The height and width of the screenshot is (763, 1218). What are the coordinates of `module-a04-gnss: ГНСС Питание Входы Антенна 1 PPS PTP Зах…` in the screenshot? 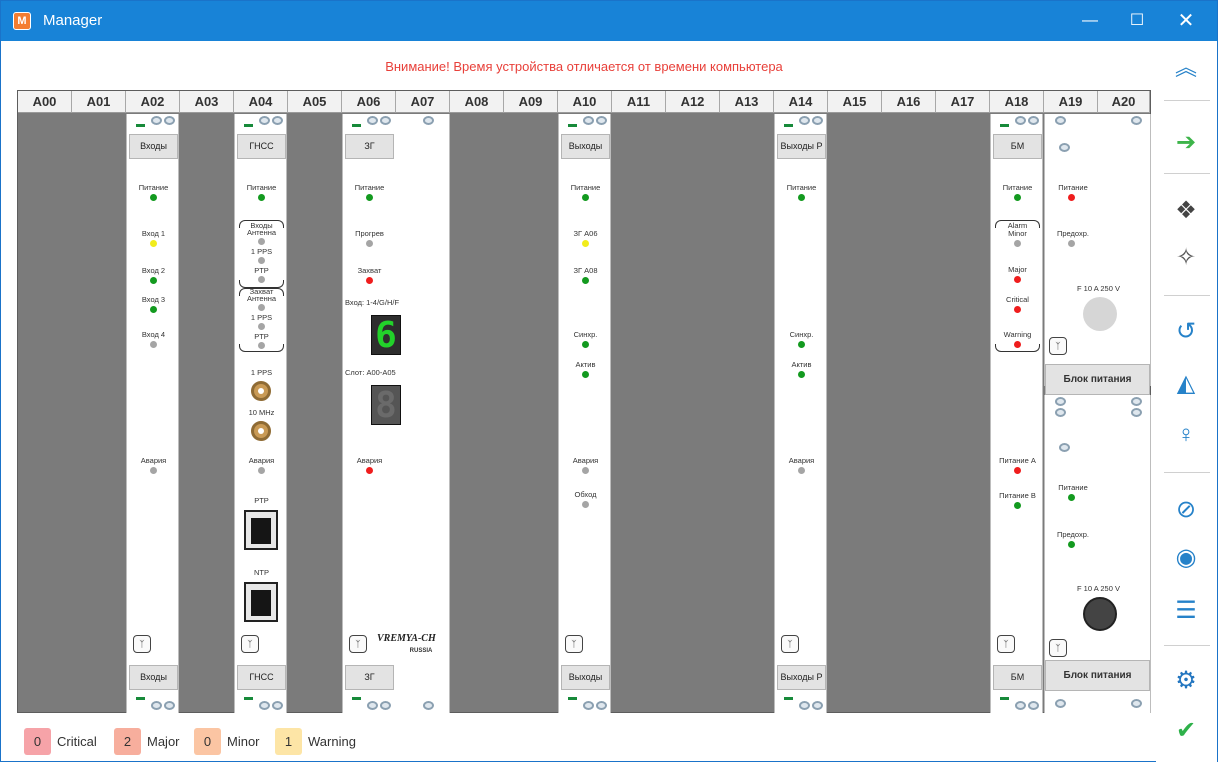 It's located at (260, 413).